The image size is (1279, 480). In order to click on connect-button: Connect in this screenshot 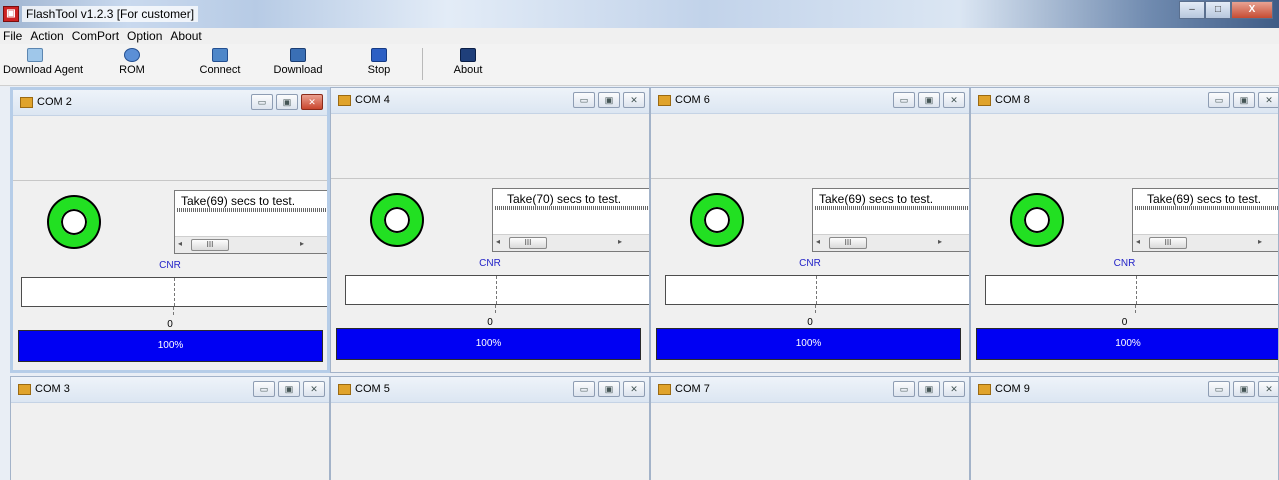, I will do `click(220, 64)`.